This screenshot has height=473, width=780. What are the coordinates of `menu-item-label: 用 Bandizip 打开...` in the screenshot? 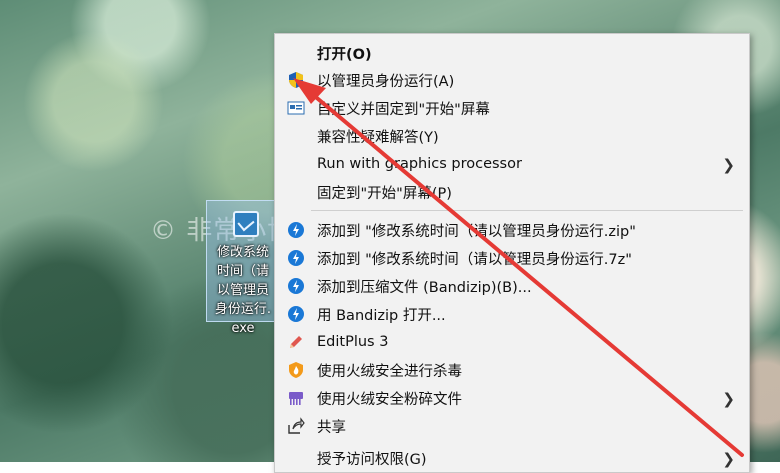 It's located at (381, 315).